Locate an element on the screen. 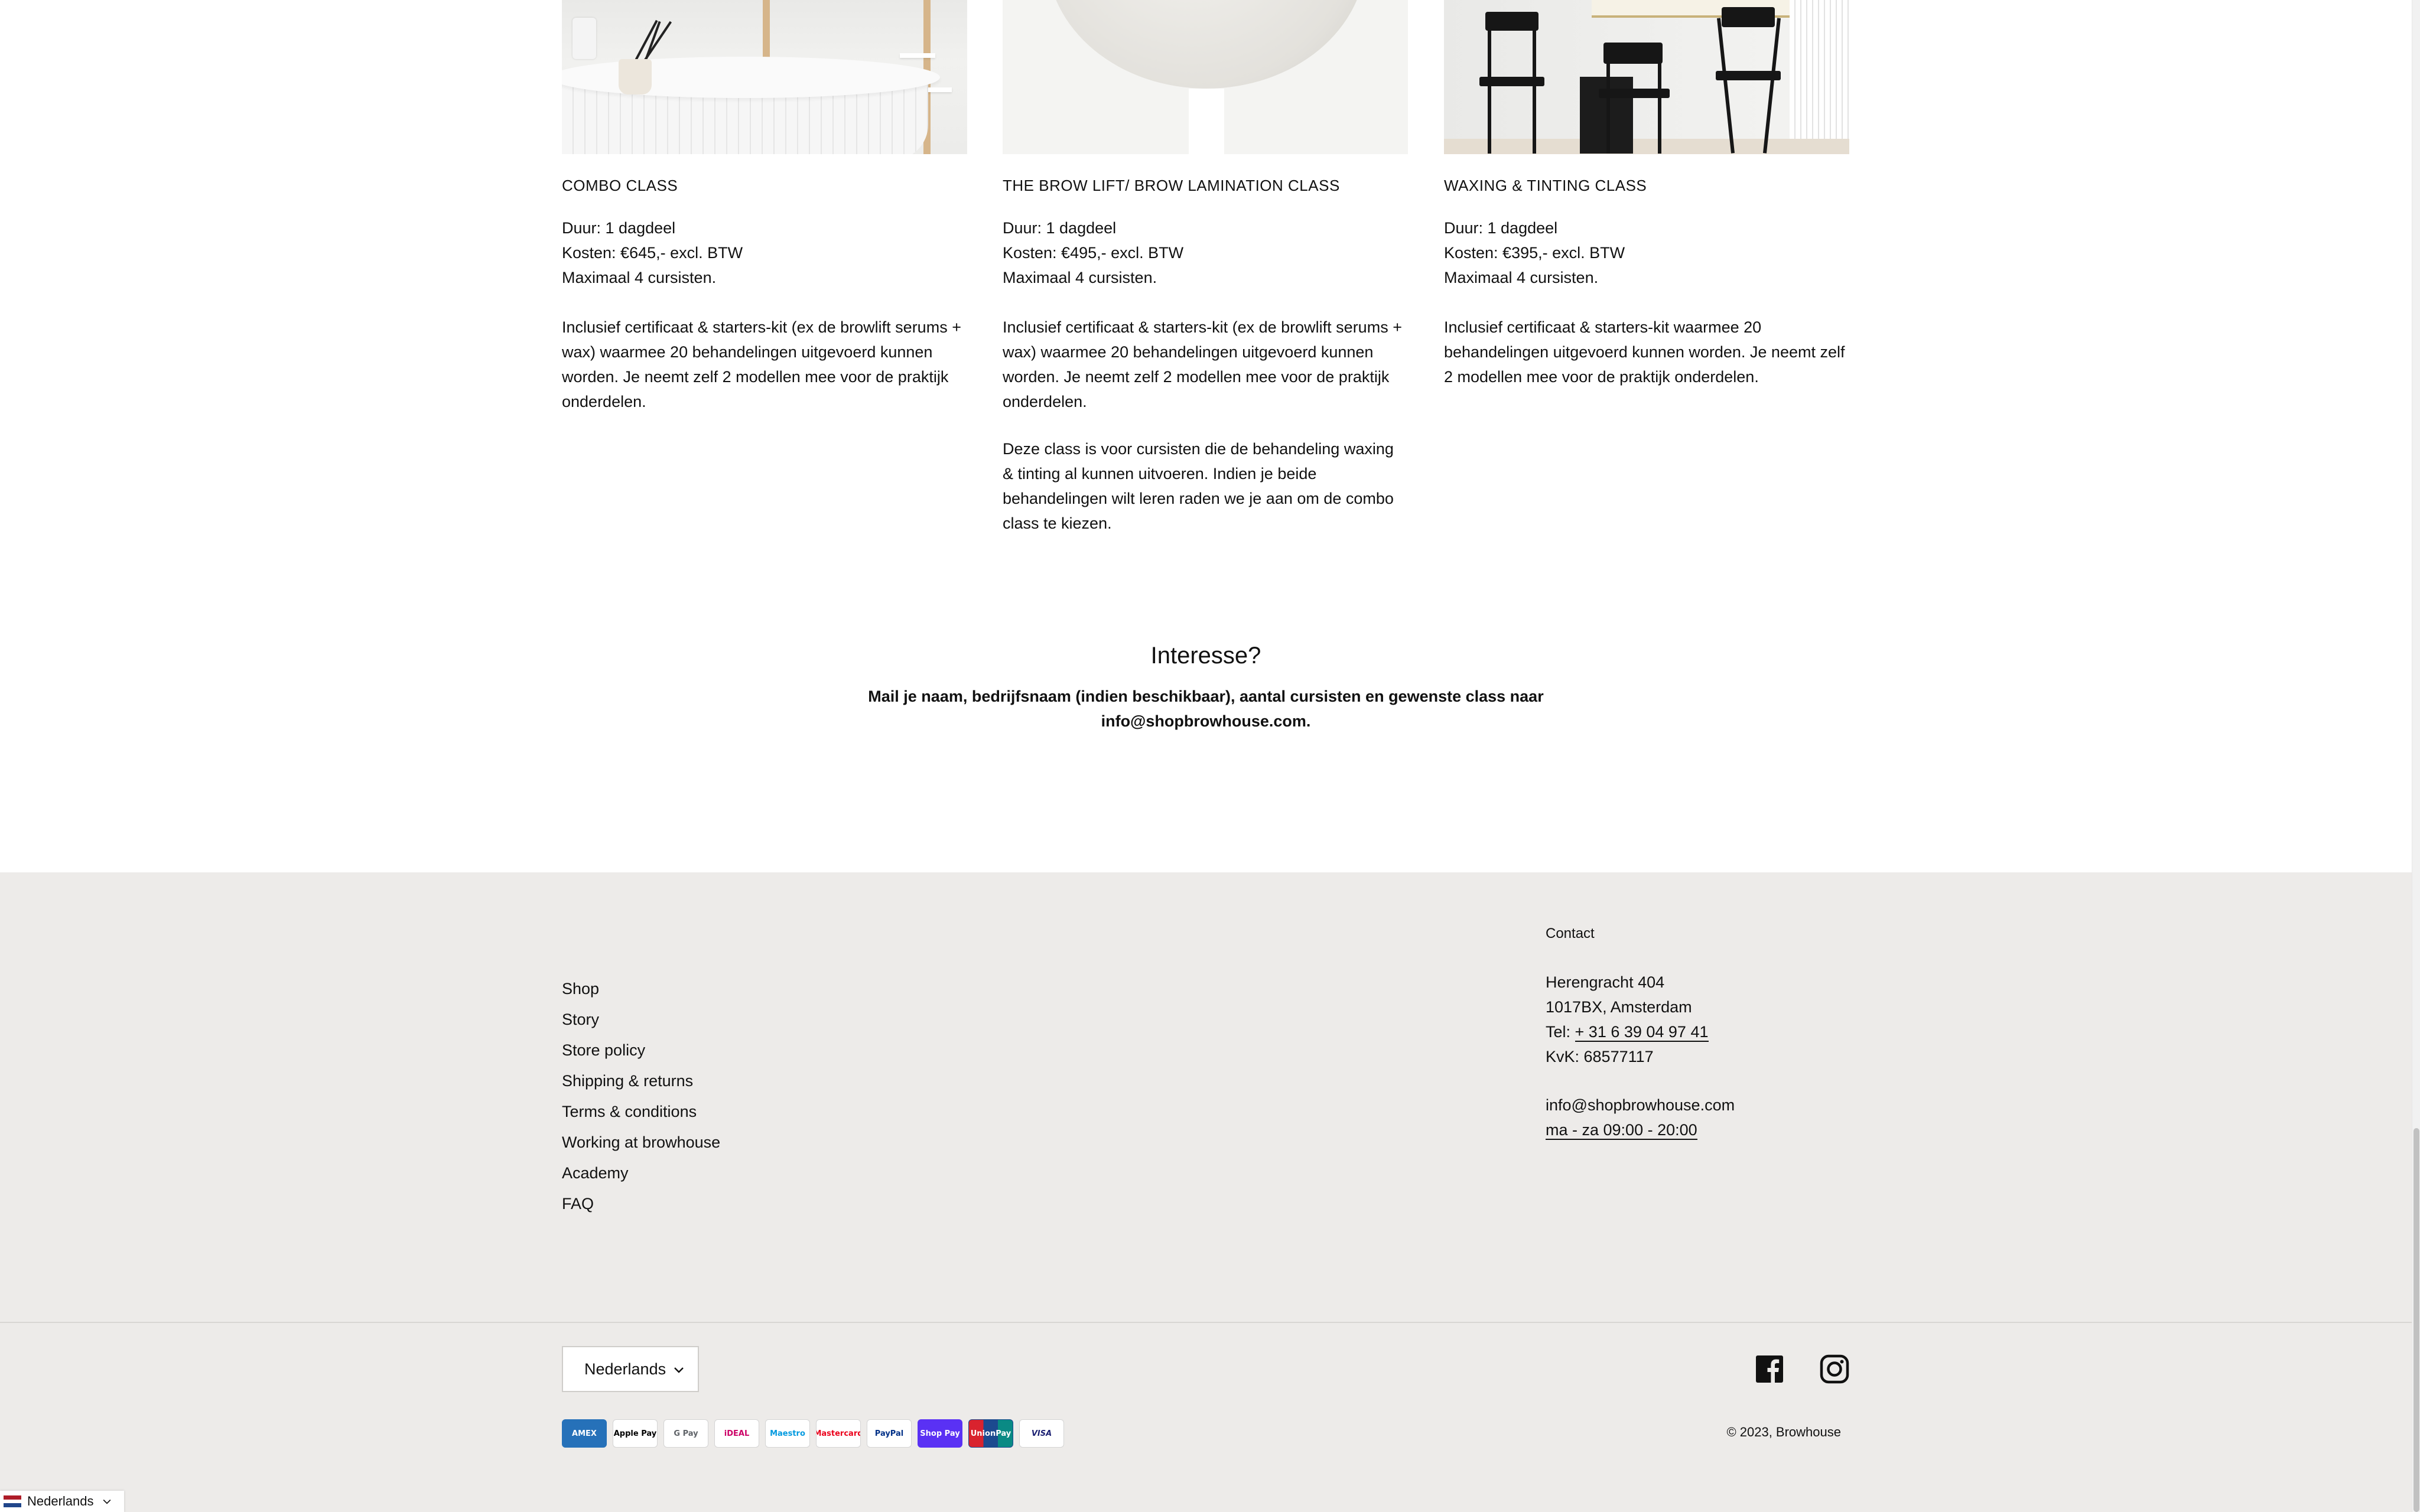 The image size is (2420, 1512). opening-hours-link: ma - za 09:00 - 20:00 is located at coordinates (1621, 1130).